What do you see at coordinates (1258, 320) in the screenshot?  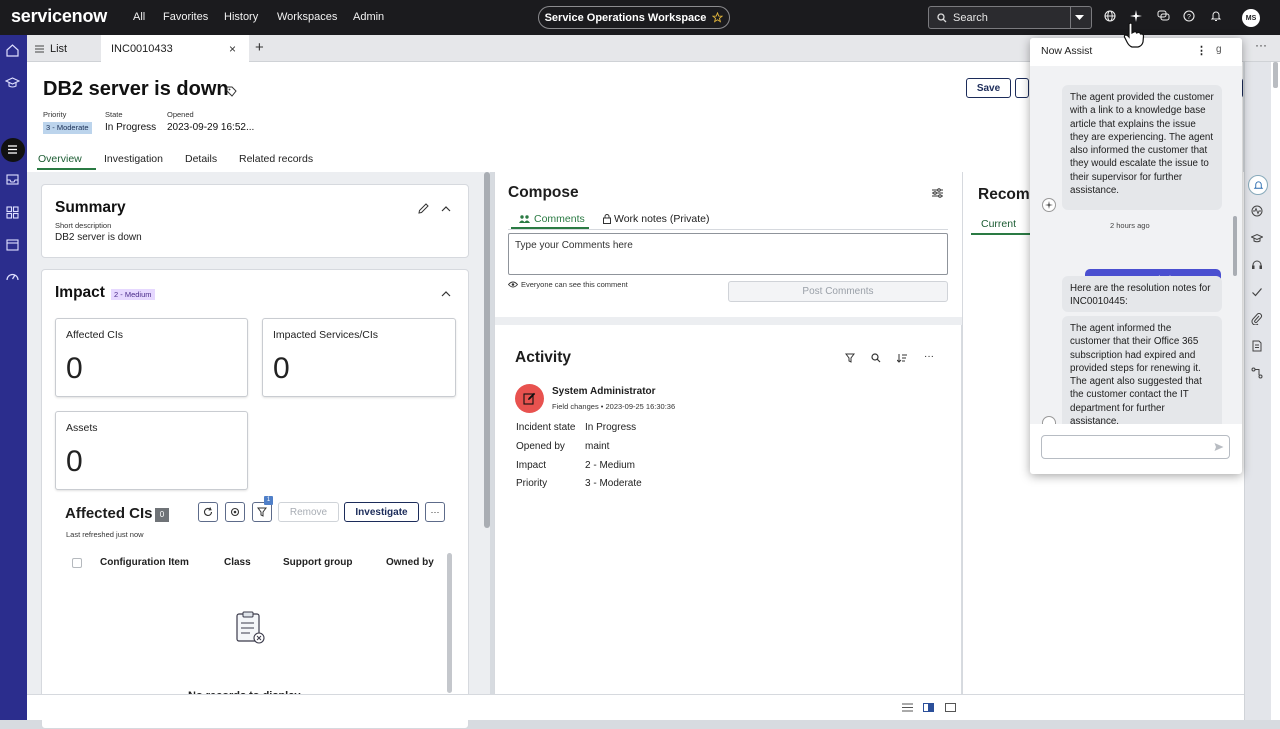 I see `attachment-icon` at bounding box center [1258, 320].